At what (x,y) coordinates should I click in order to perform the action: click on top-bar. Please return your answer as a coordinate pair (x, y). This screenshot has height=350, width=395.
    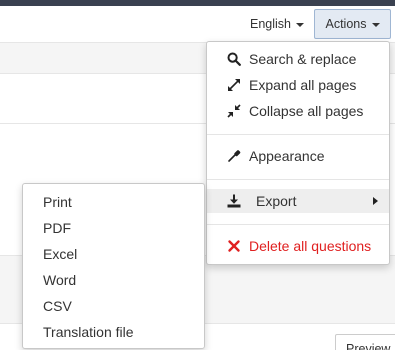
    Looking at the image, I should click on (197, 3).